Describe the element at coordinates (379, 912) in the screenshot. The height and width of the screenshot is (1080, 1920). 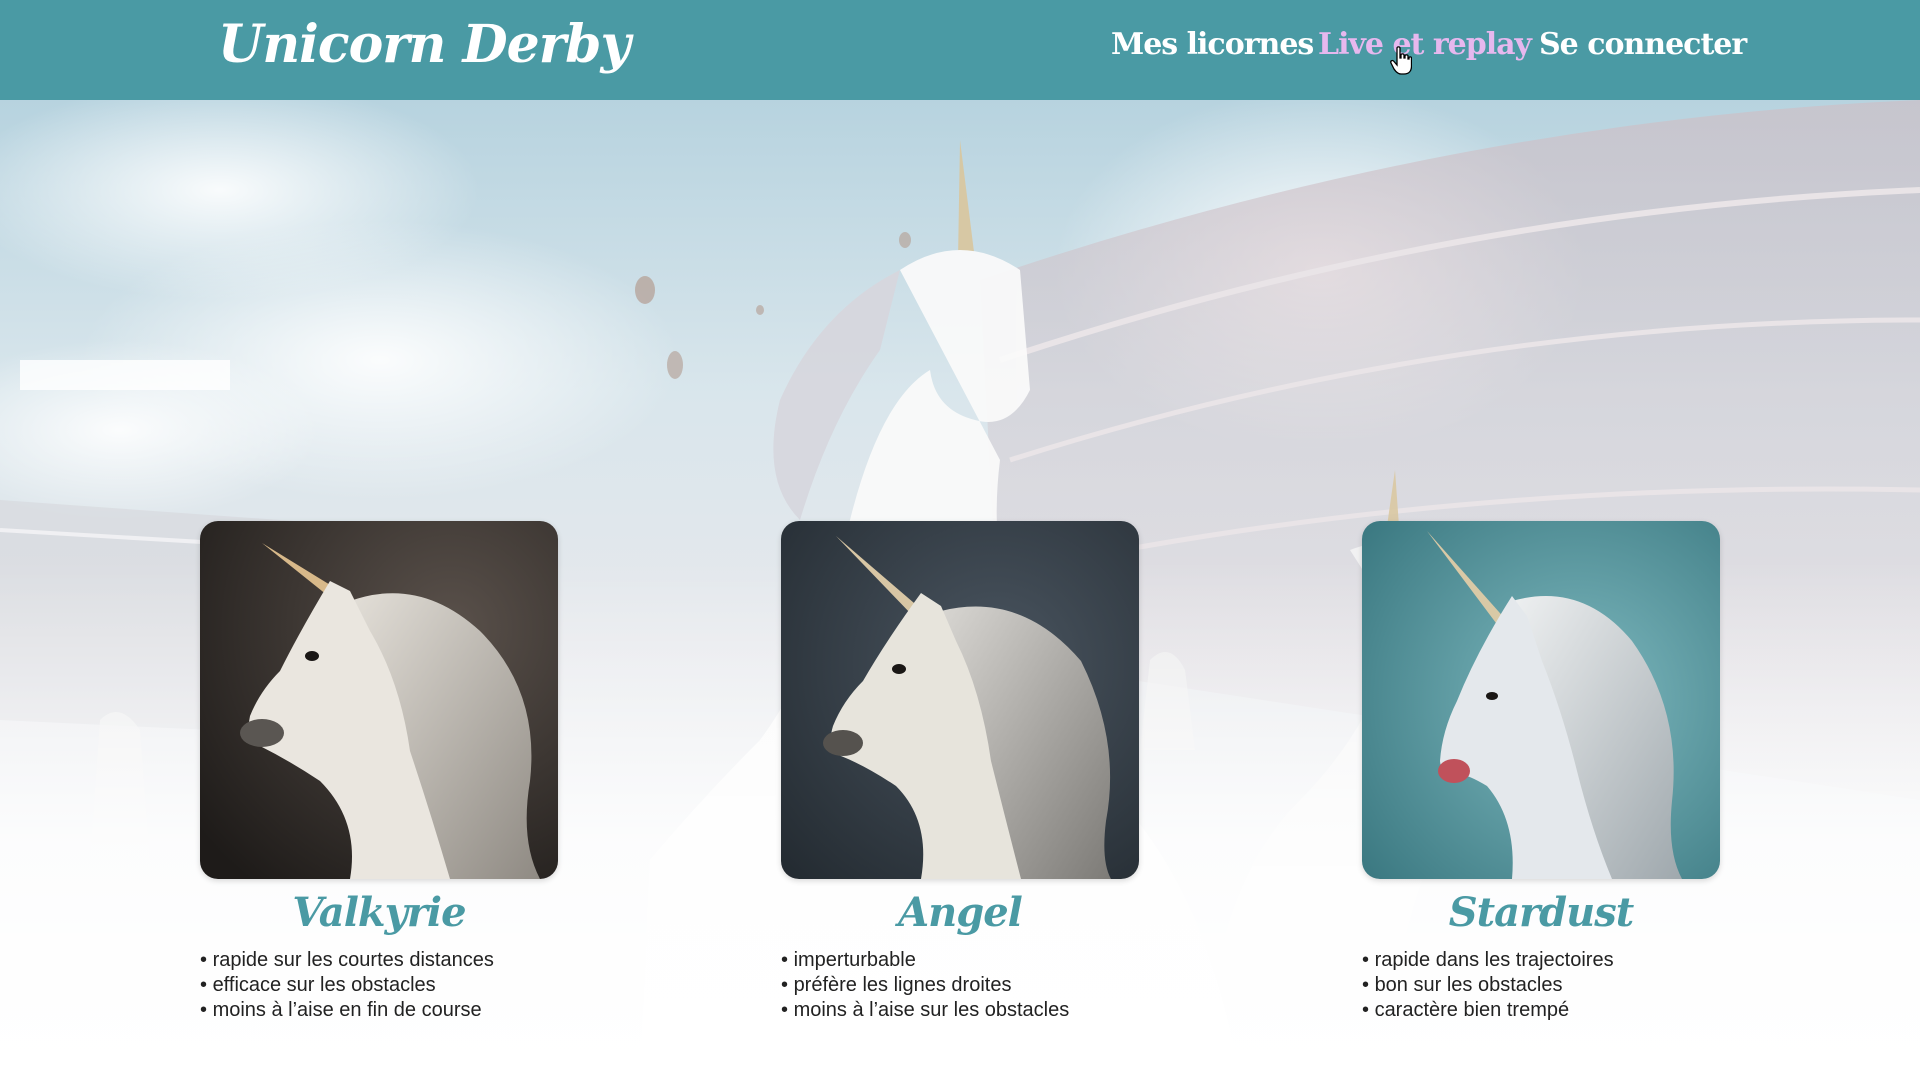
I see `unicorn-name: Valkyrie` at that location.